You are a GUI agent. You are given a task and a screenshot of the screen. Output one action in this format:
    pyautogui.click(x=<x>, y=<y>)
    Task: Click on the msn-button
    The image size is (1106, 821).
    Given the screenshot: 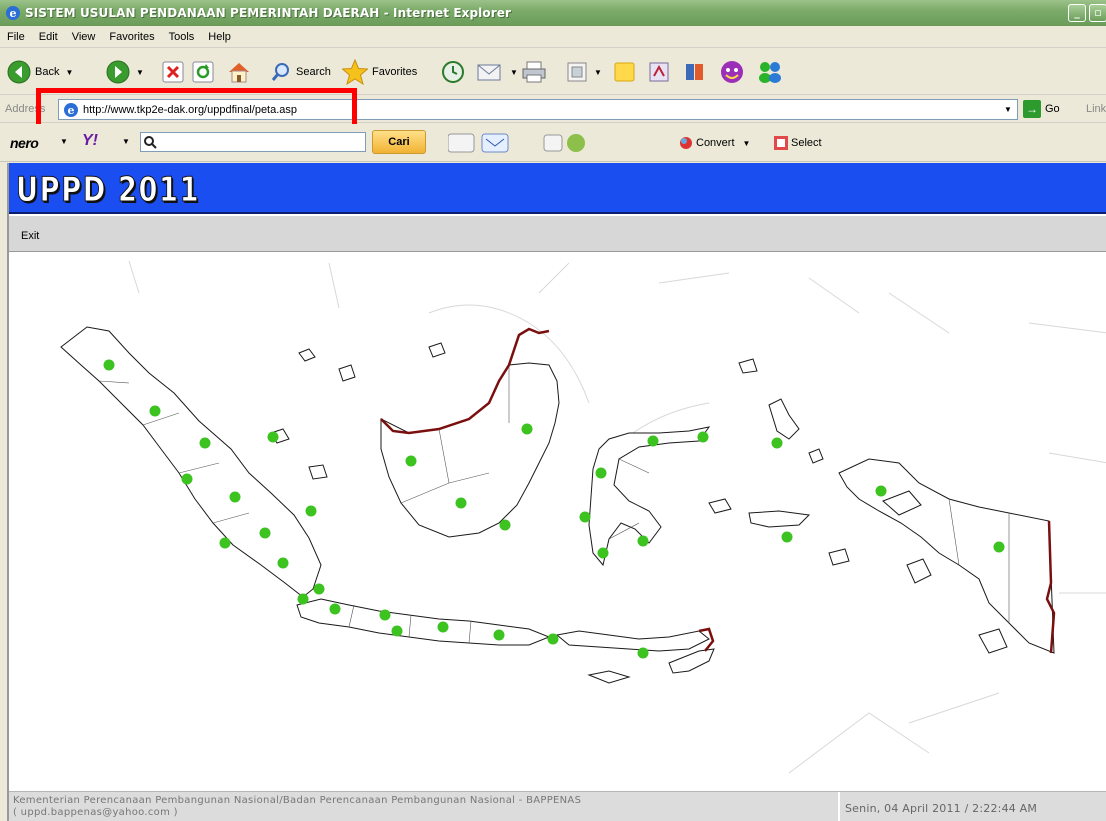 What is the action you would take?
    pyautogui.click(x=770, y=72)
    